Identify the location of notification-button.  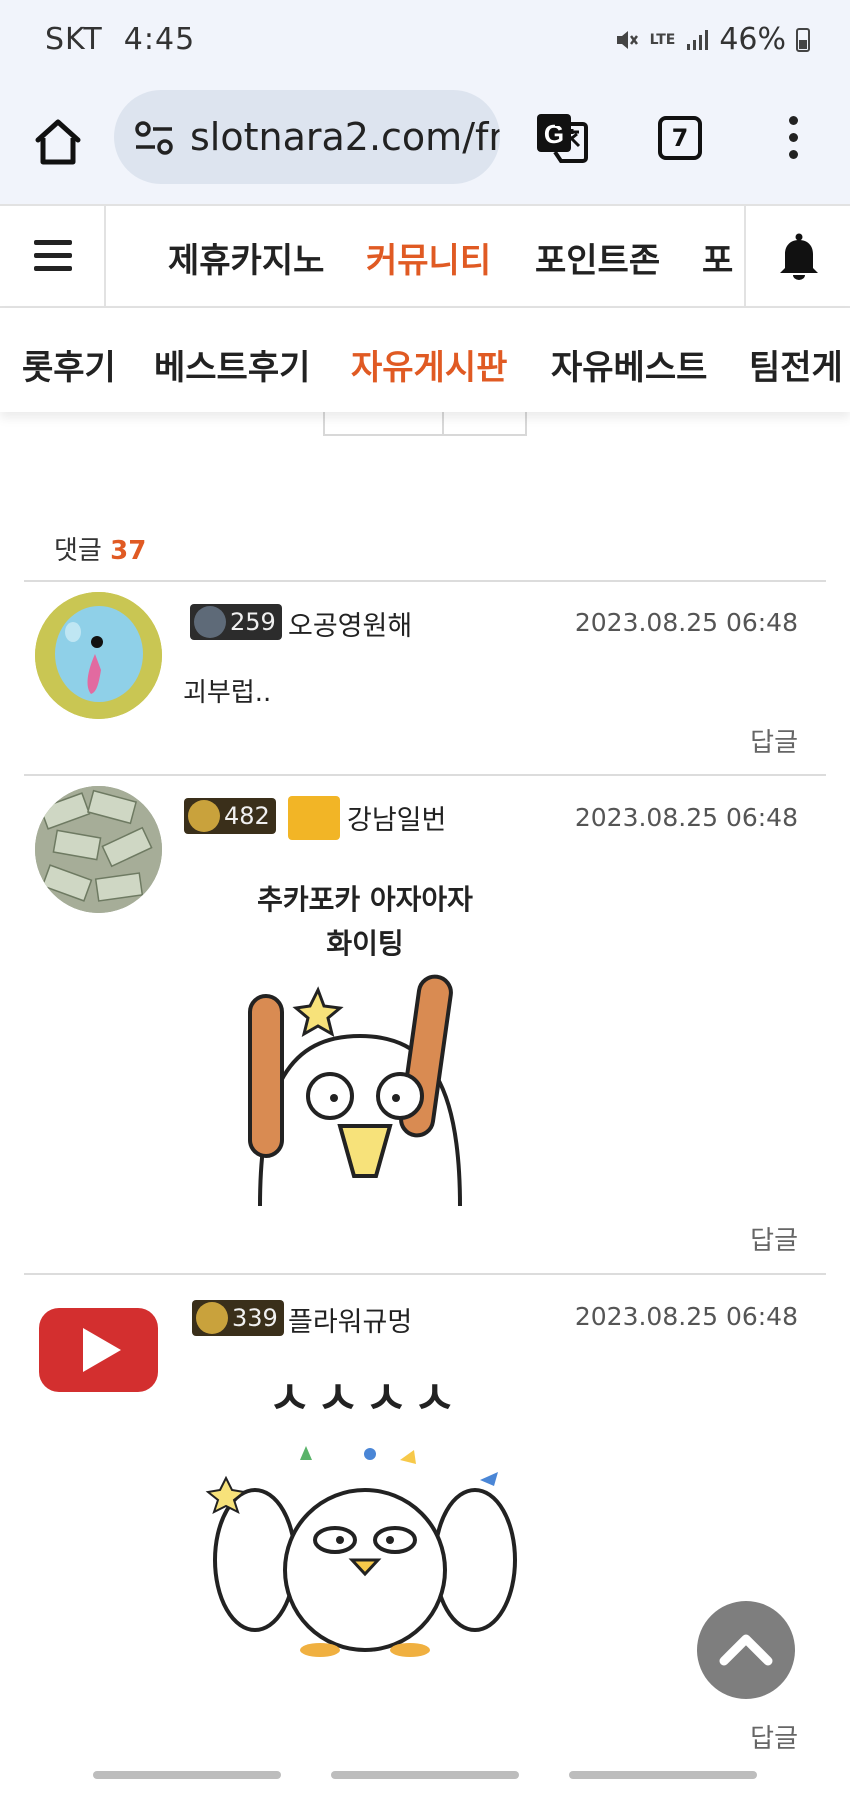
(797, 256).